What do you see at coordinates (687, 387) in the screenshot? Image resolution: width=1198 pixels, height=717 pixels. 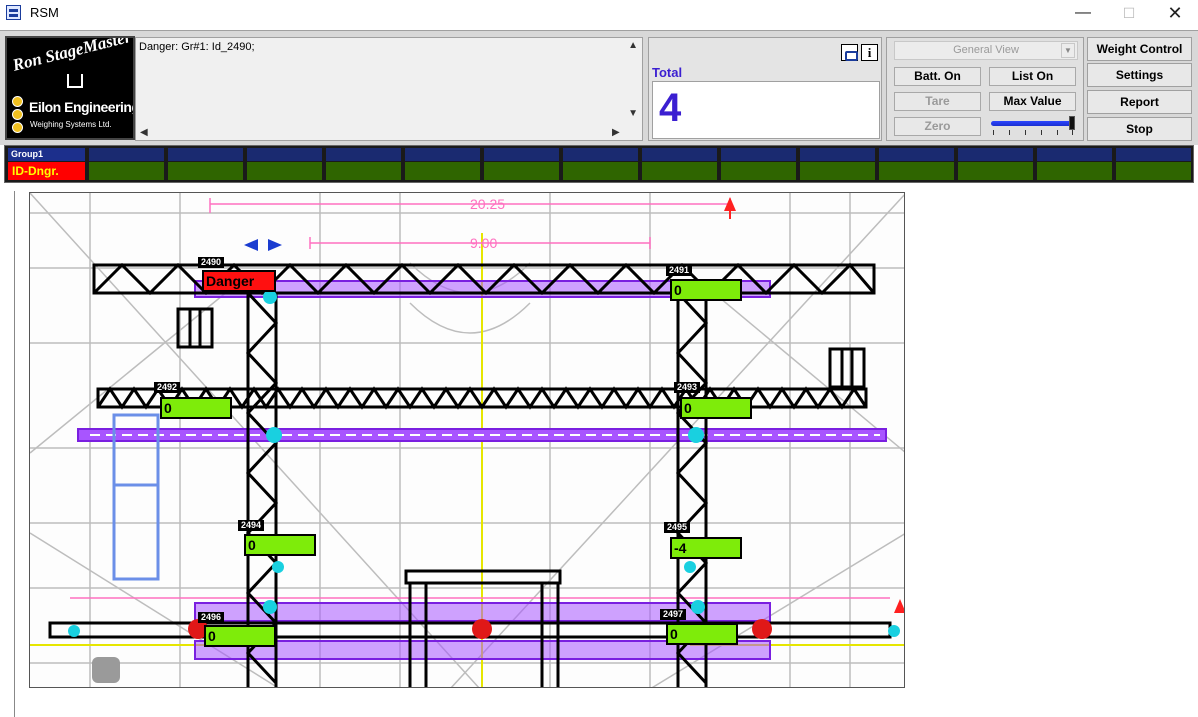 I see `sensor-id-label: 2493` at bounding box center [687, 387].